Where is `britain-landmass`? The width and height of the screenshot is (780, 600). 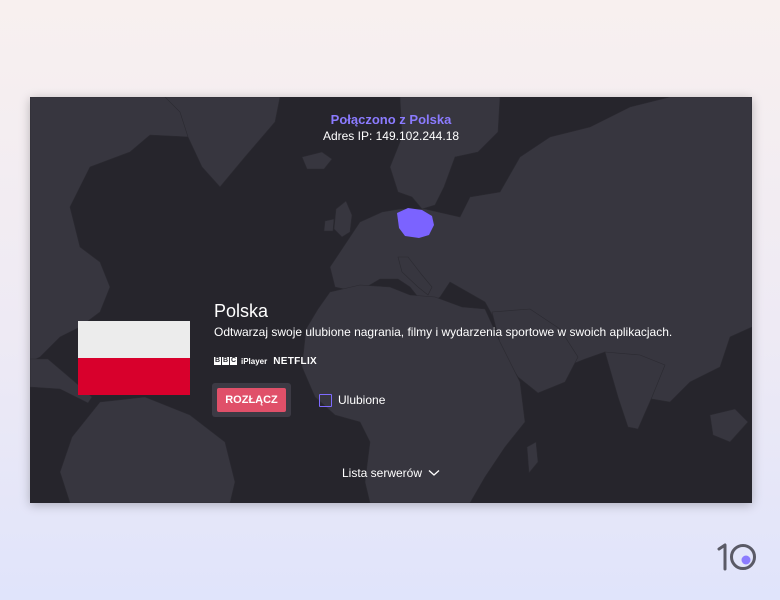
britain-landmass is located at coordinates (343, 219).